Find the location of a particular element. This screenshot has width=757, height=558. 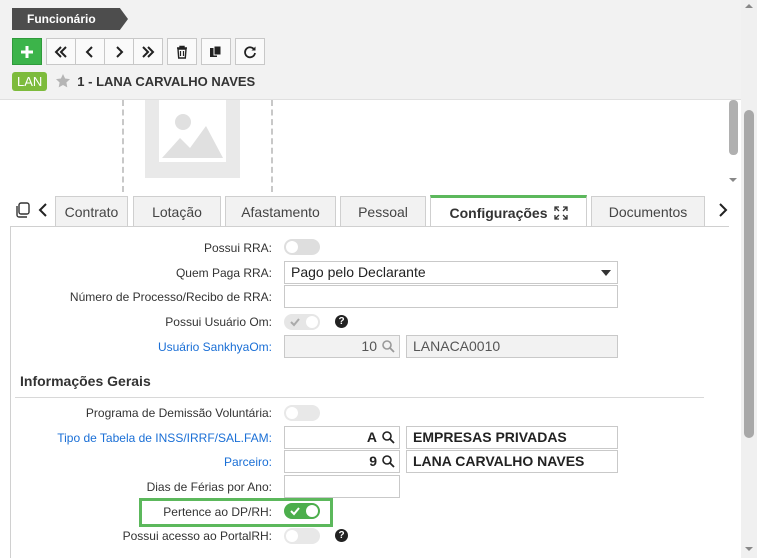

tab-configuracoes: Configurações is located at coordinates (508, 211).